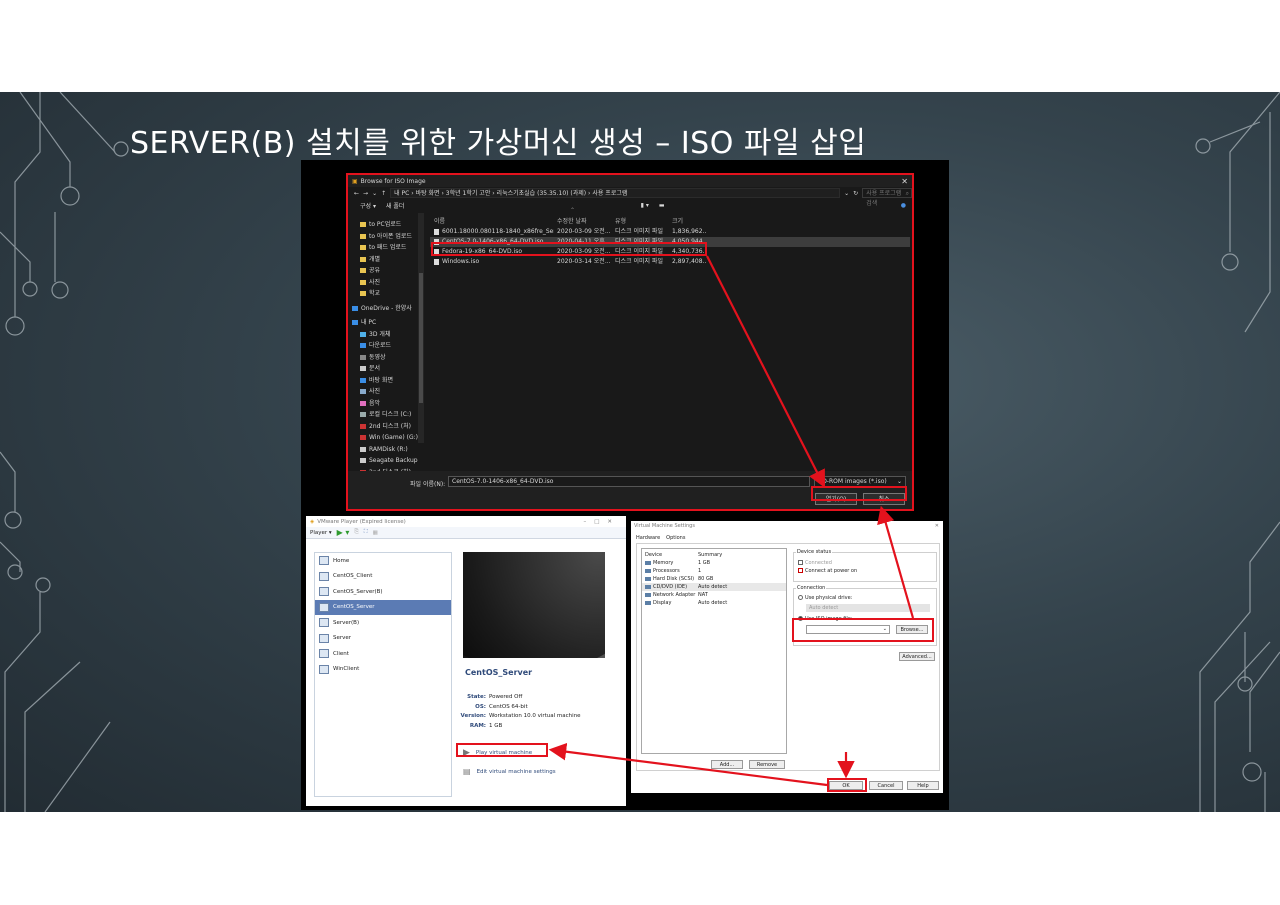 The height and width of the screenshot is (905, 1280). What do you see at coordinates (863, 630) in the screenshot?
I see `highlight-iso-option` at bounding box center [863, 630].